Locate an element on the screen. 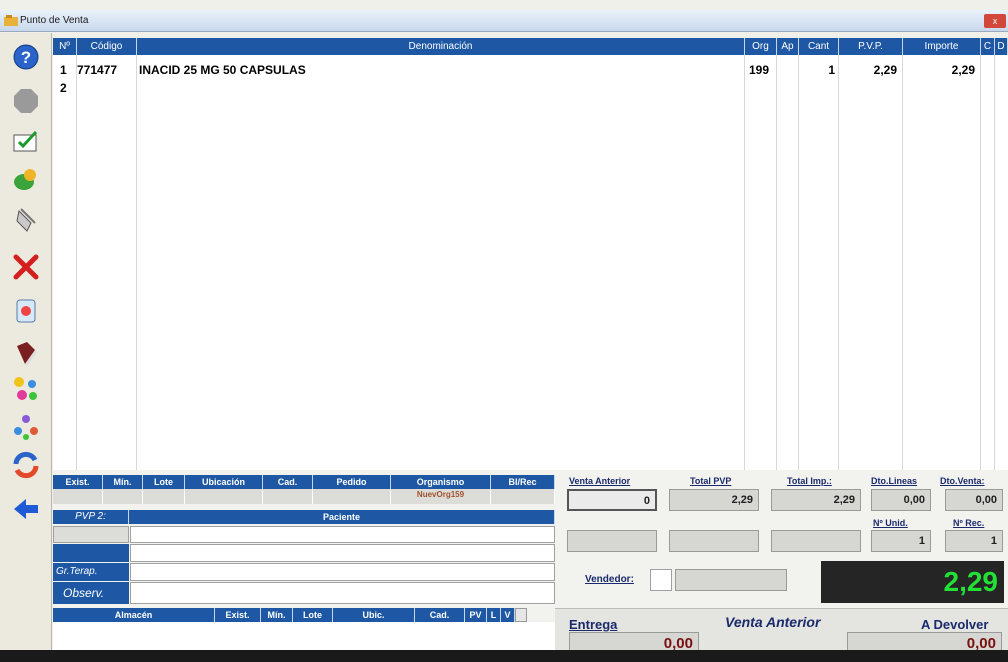 This screenshot has width=1008, height=662. dto-lineas-label: Dto.Lineas is located at coordinates (894, 481).